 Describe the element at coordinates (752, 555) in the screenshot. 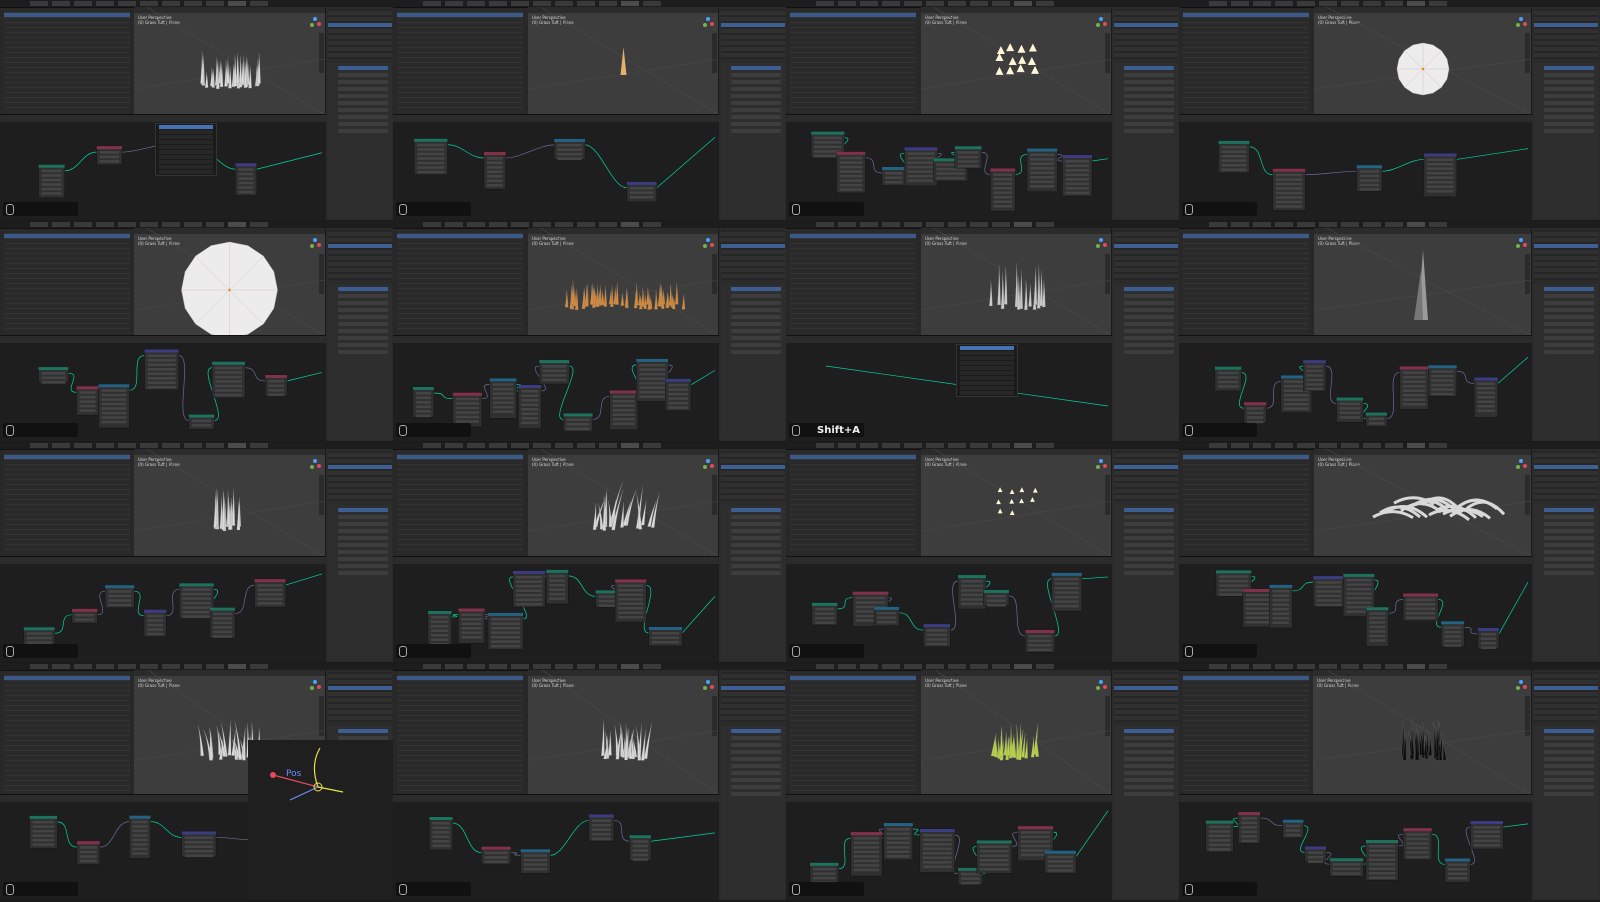

I see `properties-sidebar` at that location.